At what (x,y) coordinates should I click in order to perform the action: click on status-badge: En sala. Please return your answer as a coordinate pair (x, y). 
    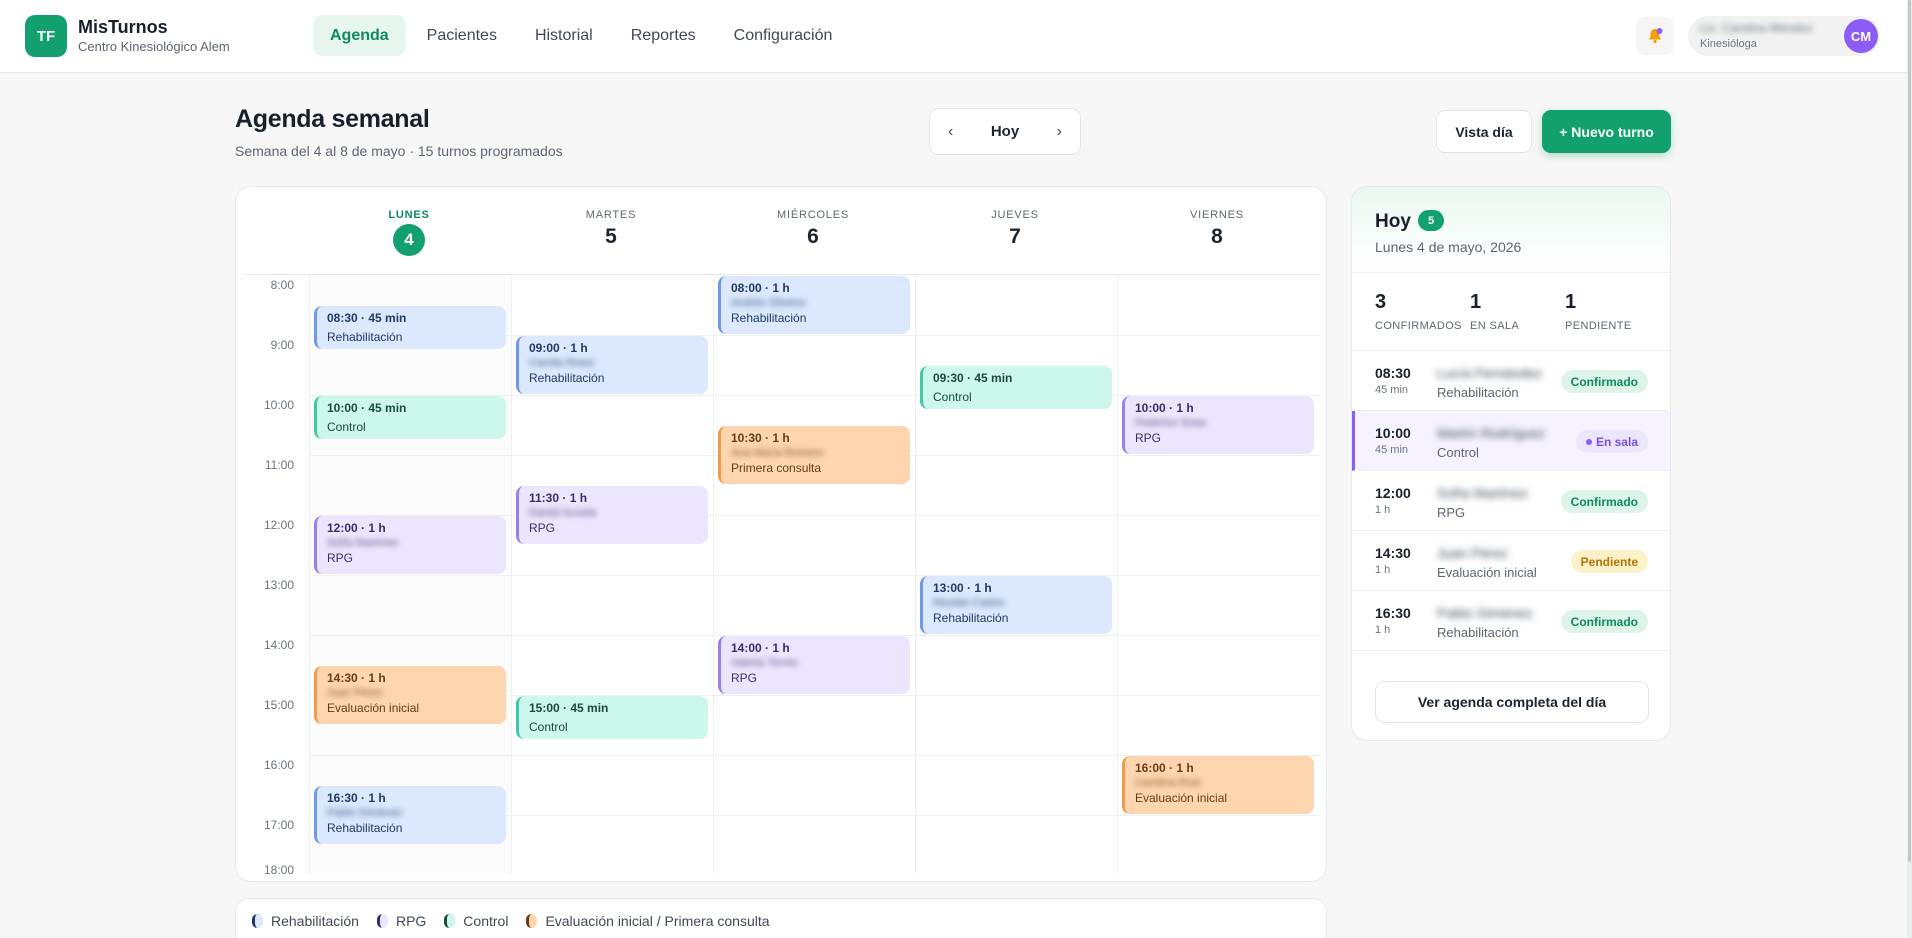
    Looking at the image, I should click on (1611, 441).